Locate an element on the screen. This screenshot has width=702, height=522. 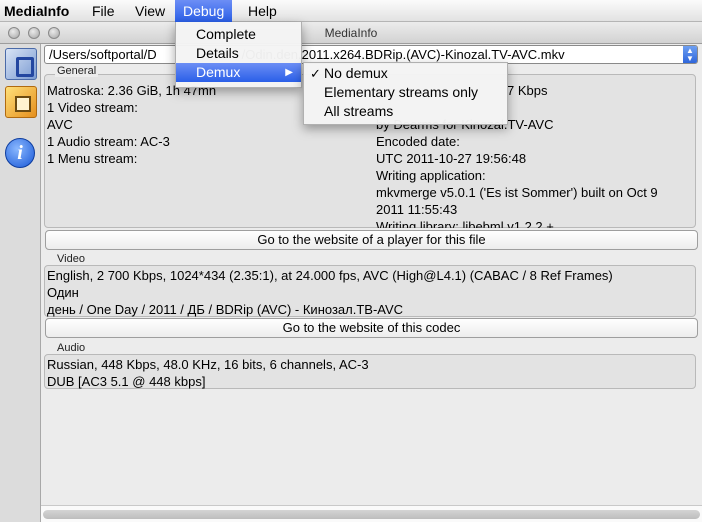
general-detail-line: Writing library: libebml v1.2.2 + is located at coordinates (465, 223).